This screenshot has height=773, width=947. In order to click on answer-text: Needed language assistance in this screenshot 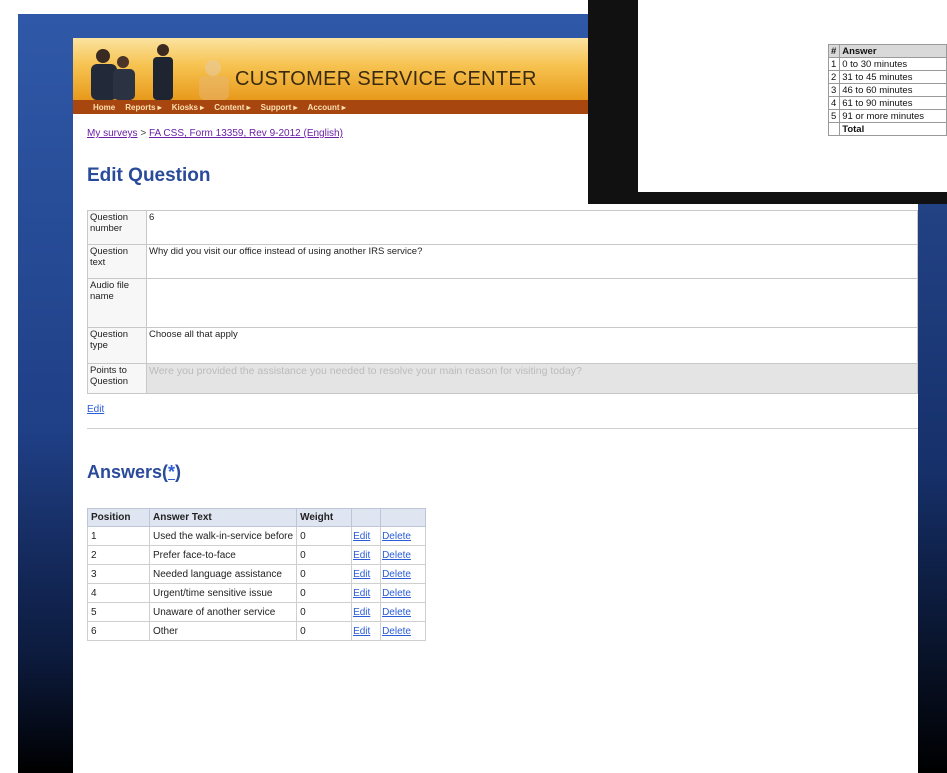, I will do `click(223, 574)`.